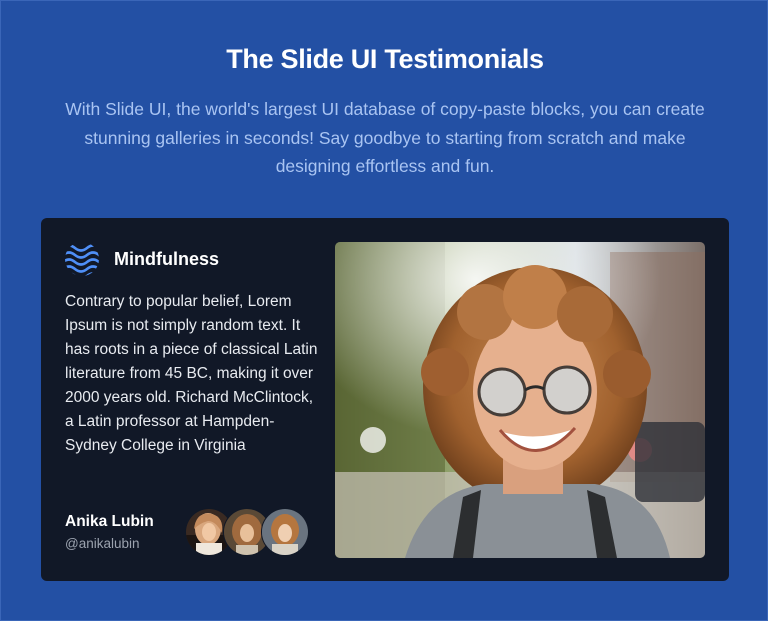  I want to click on brand: Mindfulness, so click(142, 259).